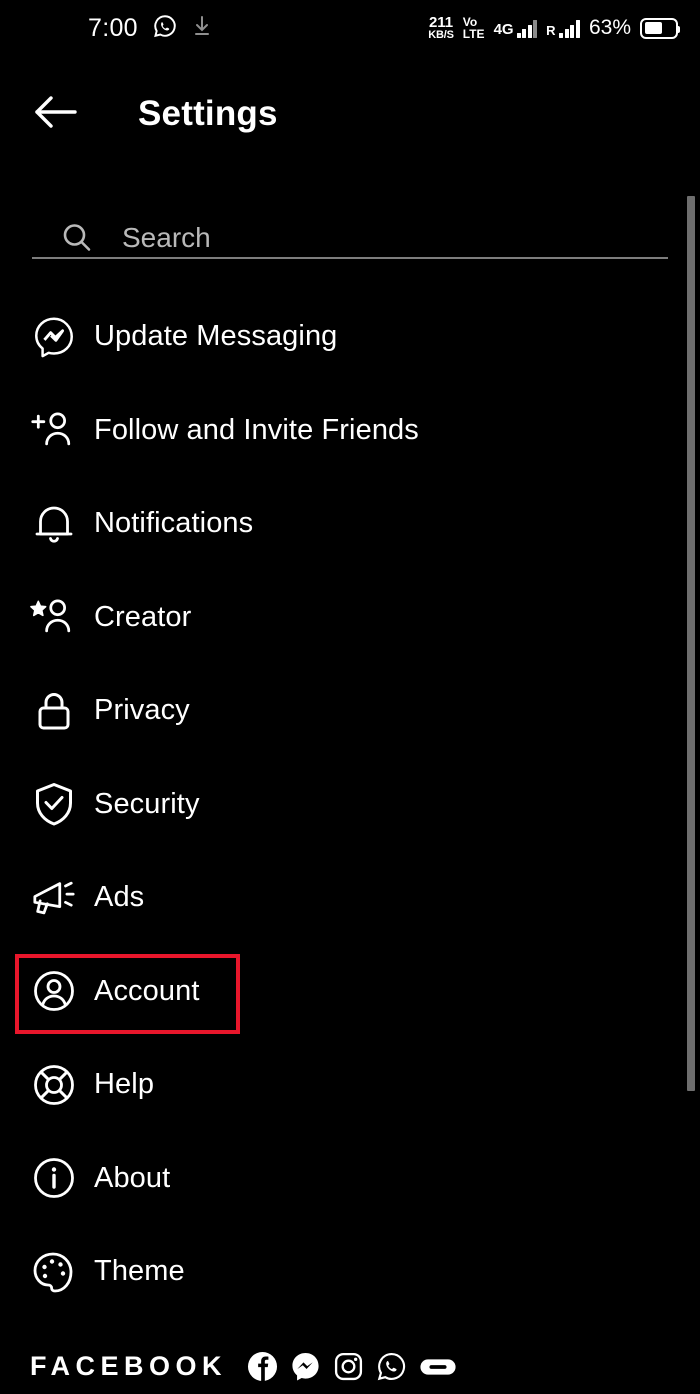 The width and height of the screenshot is (700, 1394). Describe the element at coordinates (350, 258) in the screenshot. I see `search-divider` at that location.